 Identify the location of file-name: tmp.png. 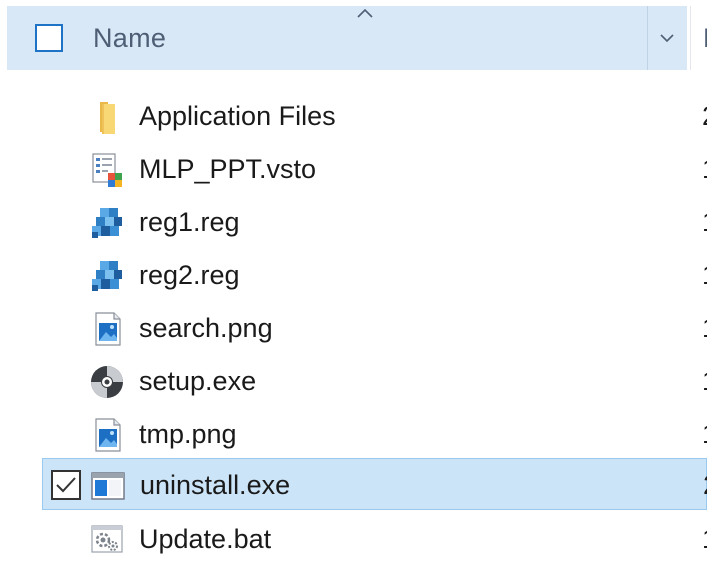
(188, 434).